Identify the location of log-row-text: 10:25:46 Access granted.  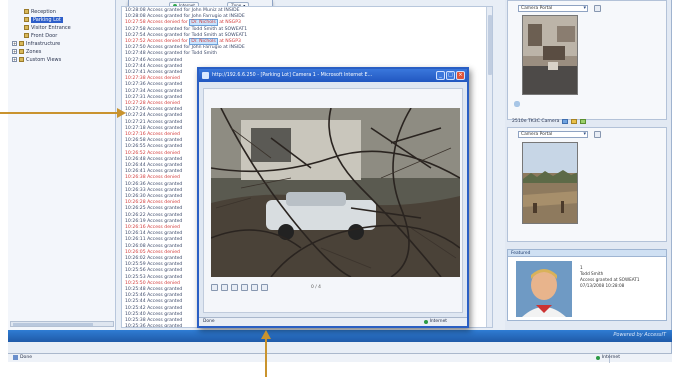
(154, 296).